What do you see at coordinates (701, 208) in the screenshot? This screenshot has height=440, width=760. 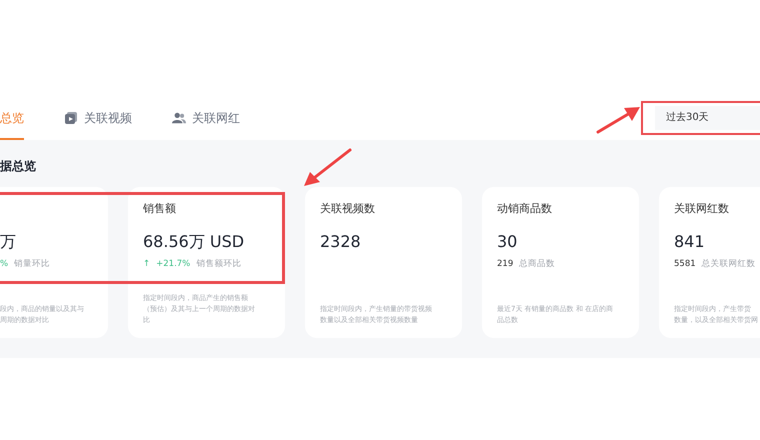 I see `card-title: 关联网红数` at bounding box center [701, 208].